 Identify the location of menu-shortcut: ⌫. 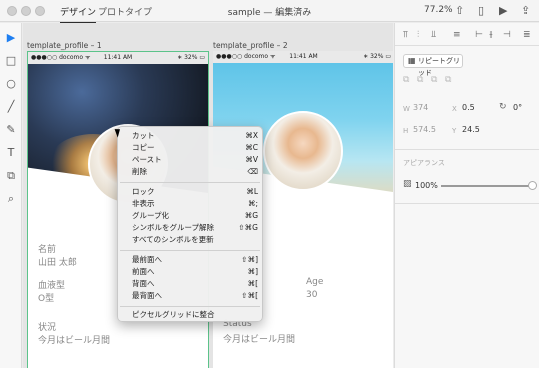
(252, 171).